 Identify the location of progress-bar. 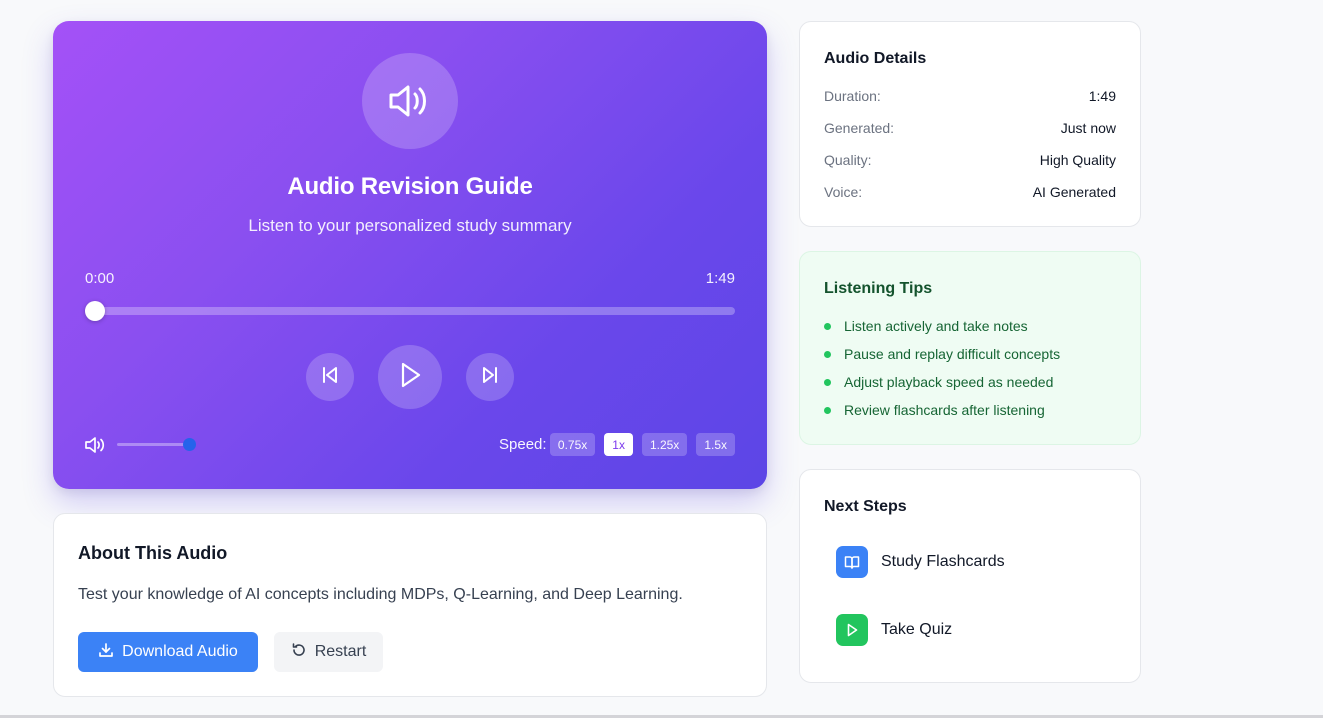
(410, 311).